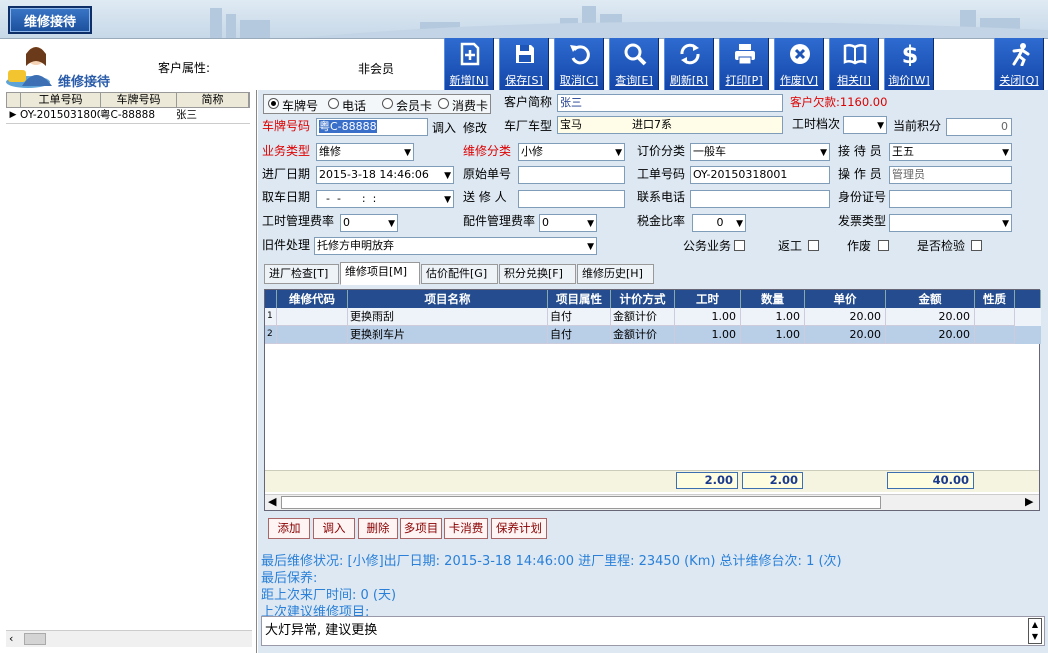 The height and width of the screenshot is (653, 1048). I want to click on repair-cat-select: 小修, so click(571, 152).